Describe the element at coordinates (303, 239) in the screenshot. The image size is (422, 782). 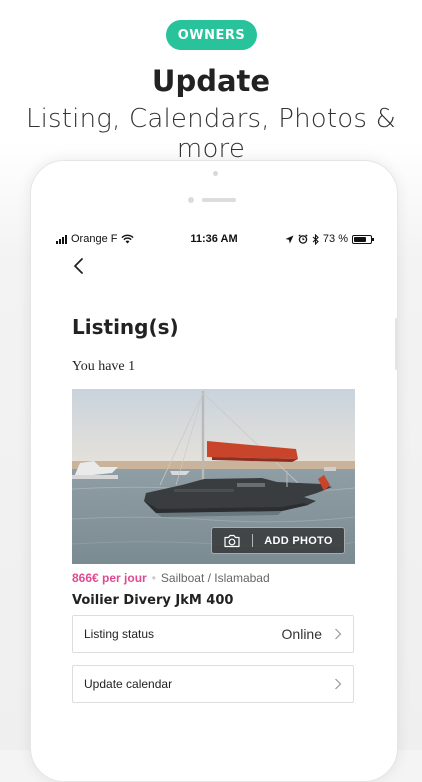
I see `alarm-icon` at that location.